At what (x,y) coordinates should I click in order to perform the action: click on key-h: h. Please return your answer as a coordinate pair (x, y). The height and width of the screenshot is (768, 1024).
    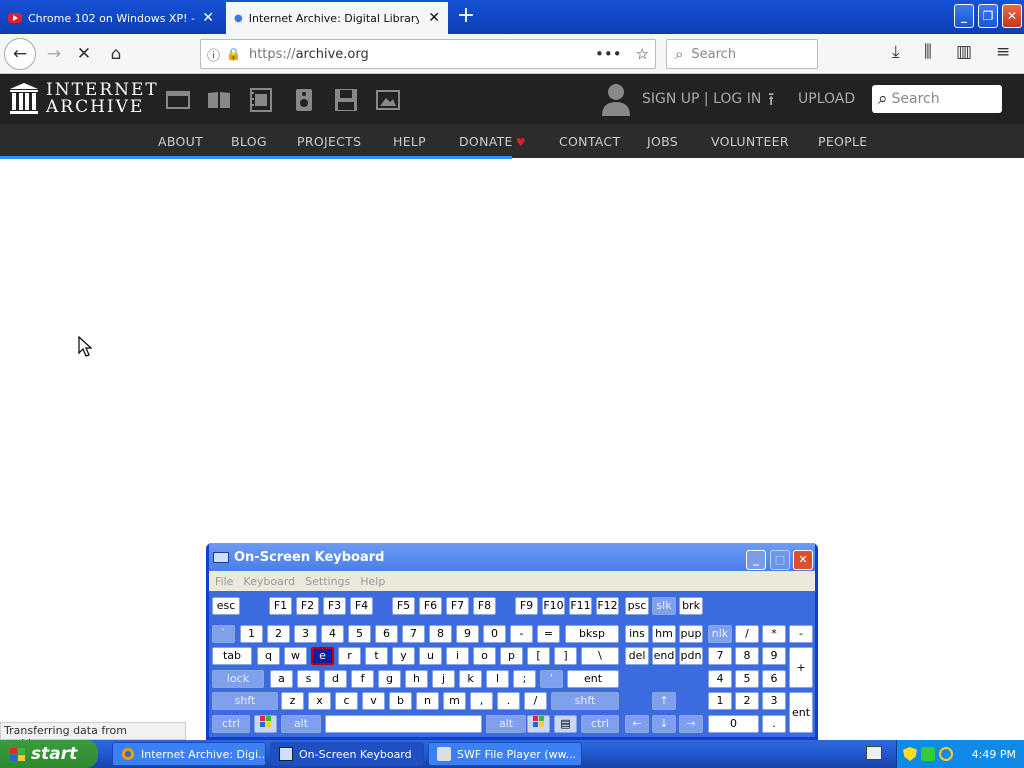
    Looking at the image, I should click on (416, 679).